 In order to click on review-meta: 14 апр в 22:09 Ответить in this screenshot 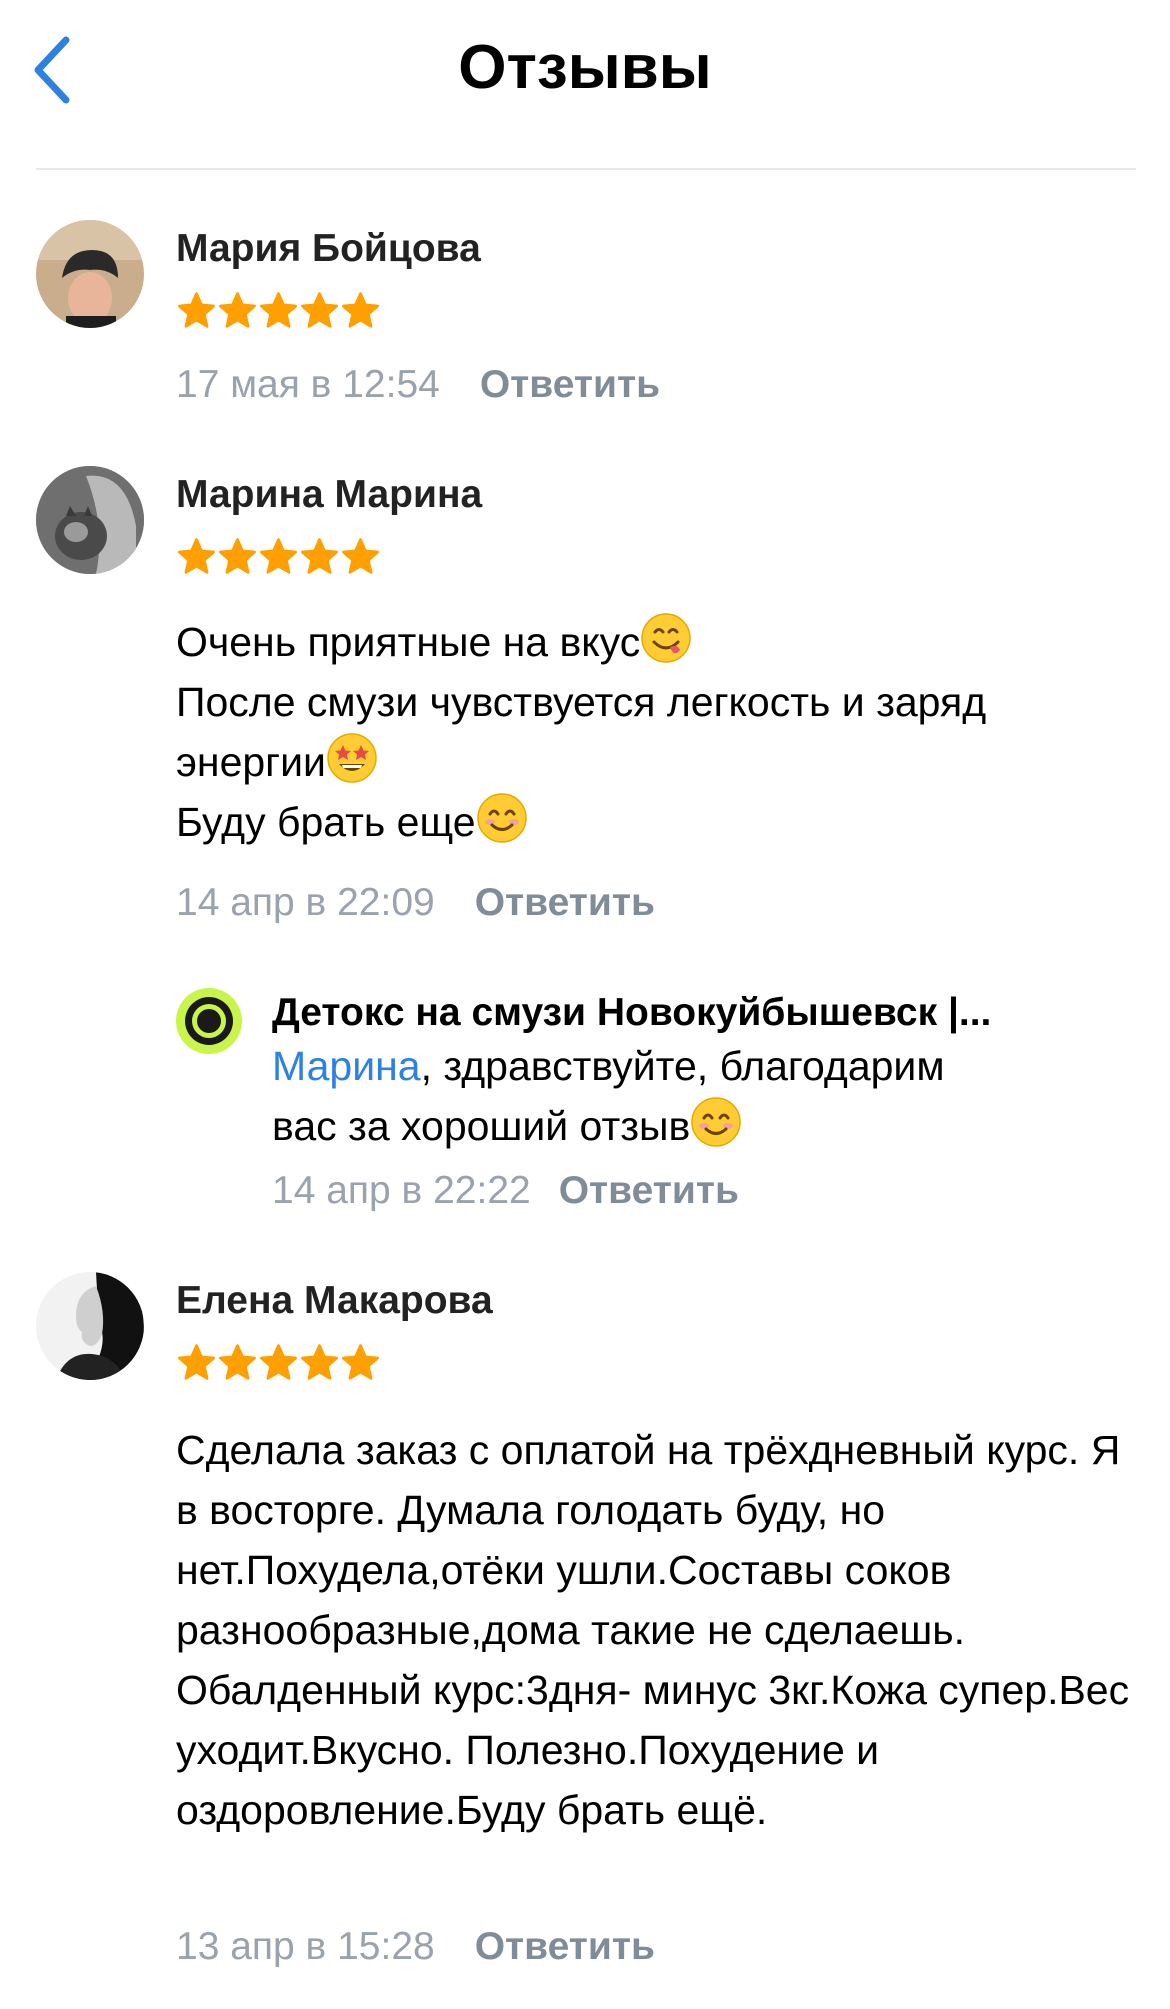, I will do `click(415, 903)`.